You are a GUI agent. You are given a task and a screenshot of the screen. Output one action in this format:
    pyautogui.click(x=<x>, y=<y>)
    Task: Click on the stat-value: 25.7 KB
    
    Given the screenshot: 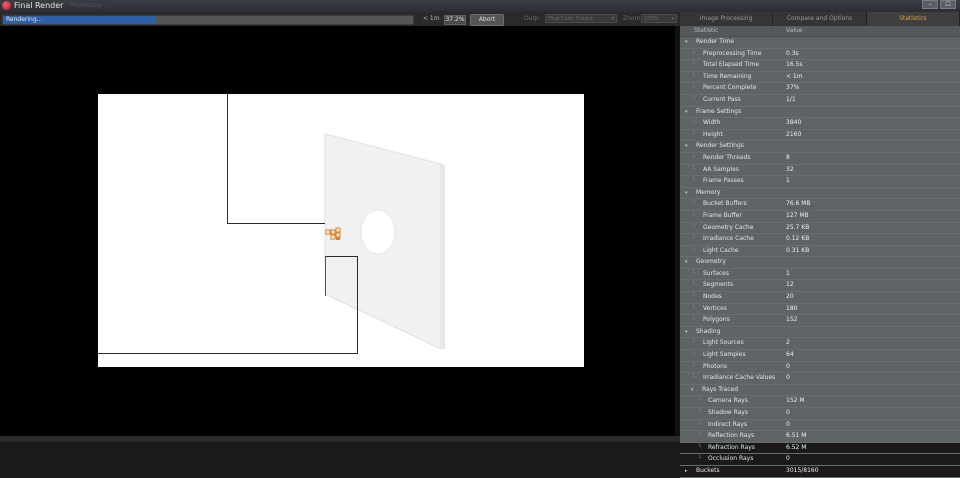 What is the action you would take?
    pyautogui.click(x=798, y=227)
    